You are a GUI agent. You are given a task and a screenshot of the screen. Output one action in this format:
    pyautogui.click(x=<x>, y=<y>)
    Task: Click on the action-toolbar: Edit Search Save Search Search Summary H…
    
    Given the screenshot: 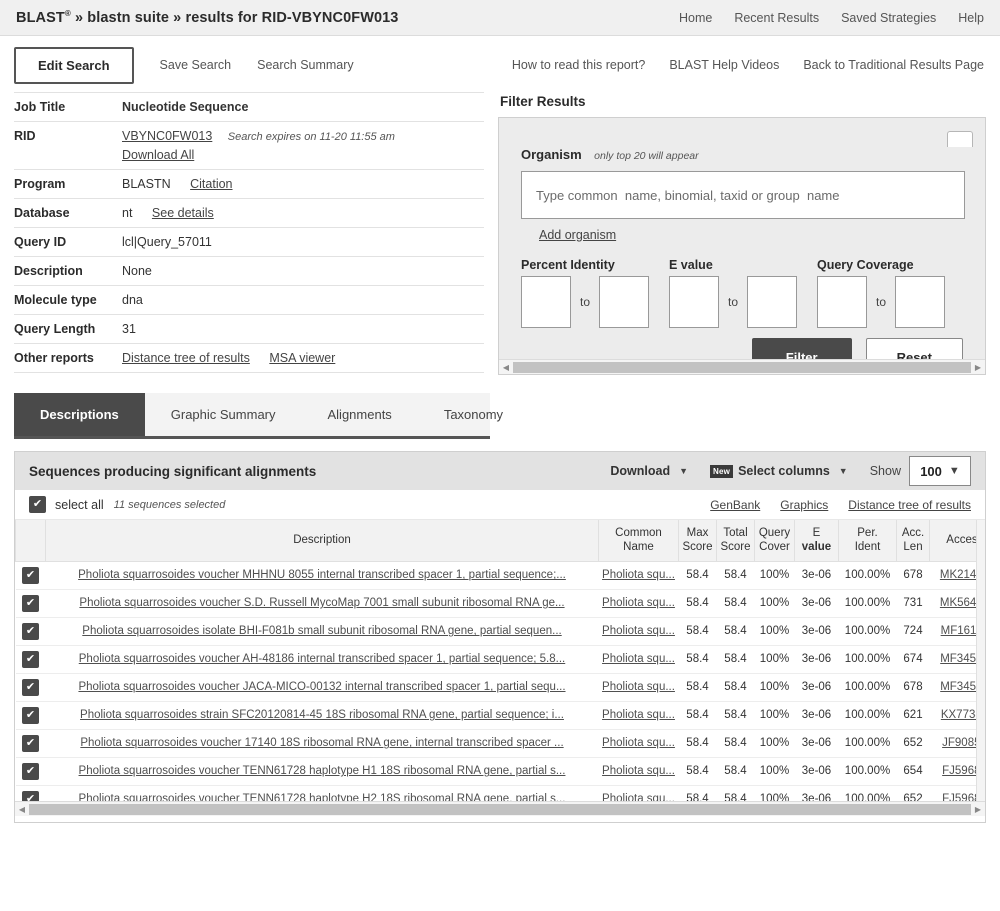 What is the action you would take?
    pyautogui.click(x=500, y=64)
    